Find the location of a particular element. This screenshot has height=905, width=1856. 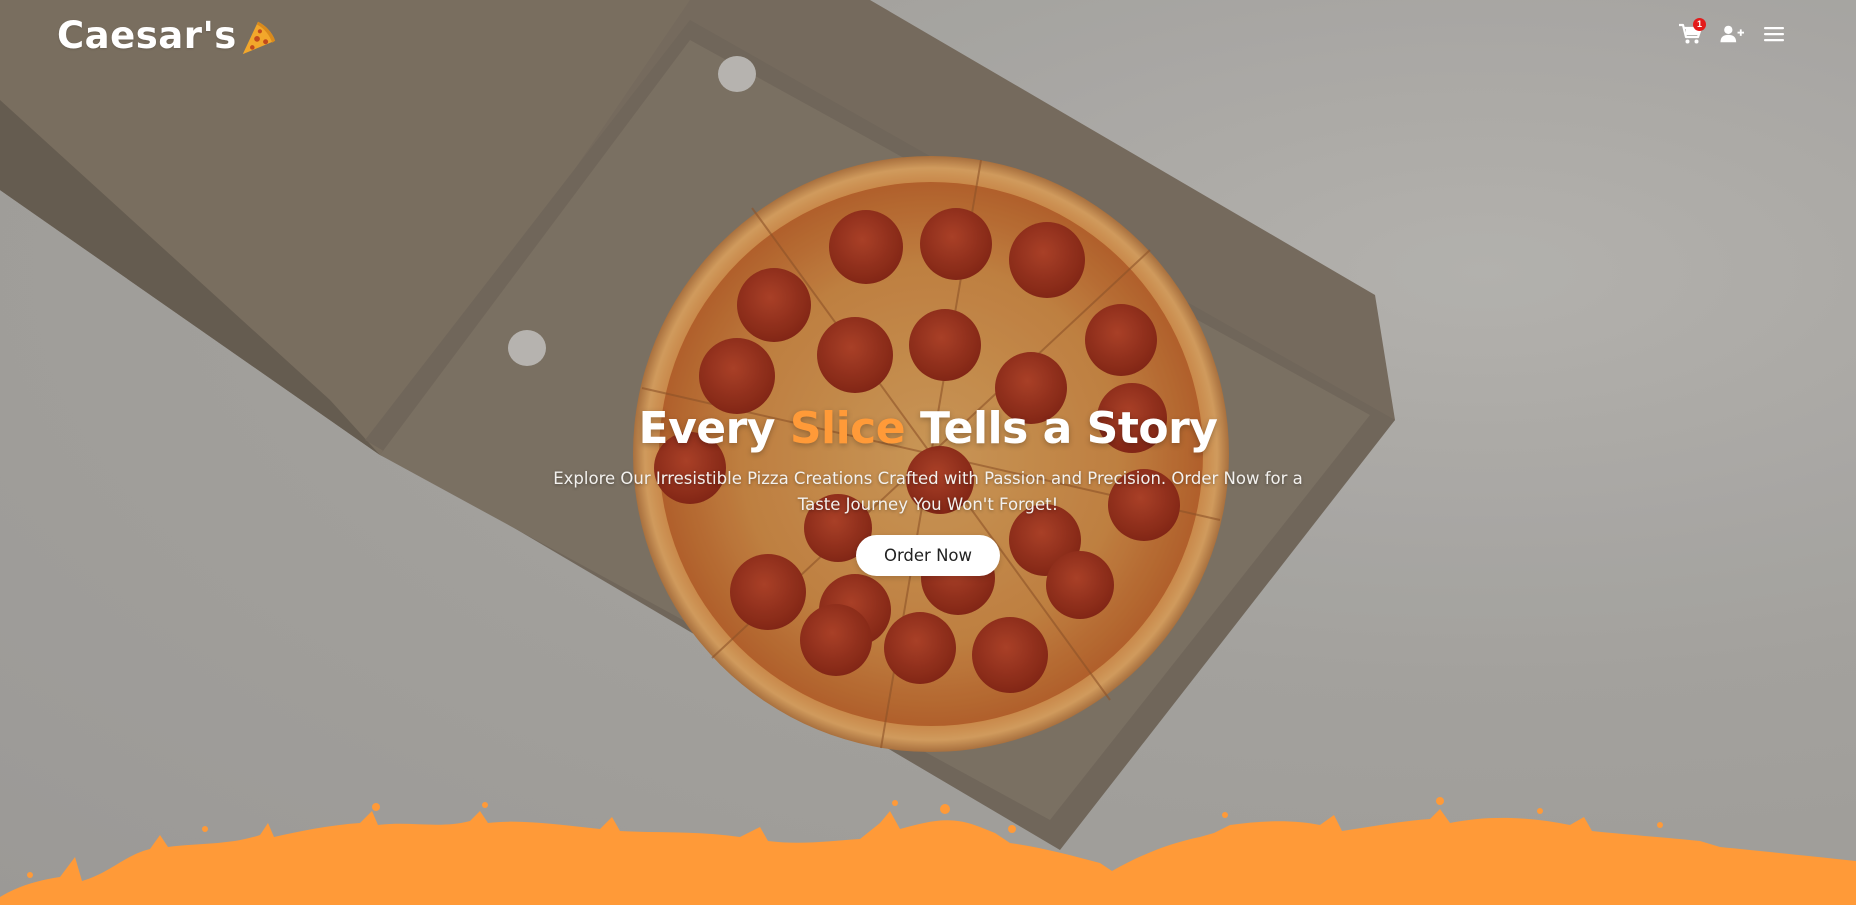

menu-button is located at coordinates (1774, 34).